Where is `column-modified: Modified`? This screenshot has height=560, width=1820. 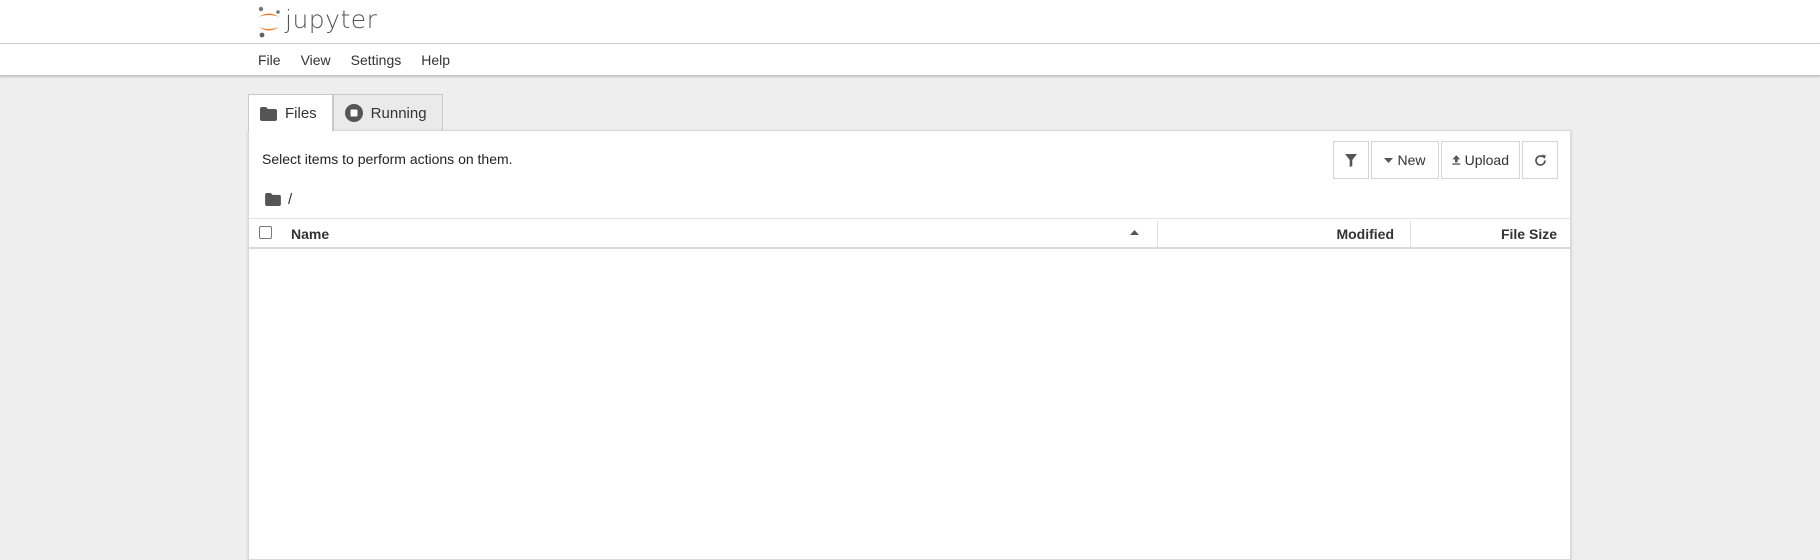 column-modified: Modified is located at coordinates (1365, 234).